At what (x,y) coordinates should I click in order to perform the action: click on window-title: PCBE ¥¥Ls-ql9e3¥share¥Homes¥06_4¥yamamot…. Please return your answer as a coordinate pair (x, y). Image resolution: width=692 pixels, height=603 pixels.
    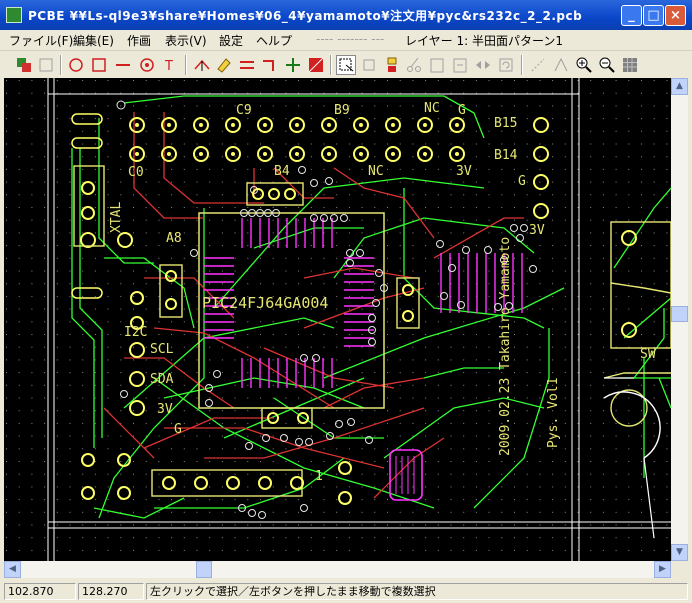
    Looking at the image, I should click on (305, 16).